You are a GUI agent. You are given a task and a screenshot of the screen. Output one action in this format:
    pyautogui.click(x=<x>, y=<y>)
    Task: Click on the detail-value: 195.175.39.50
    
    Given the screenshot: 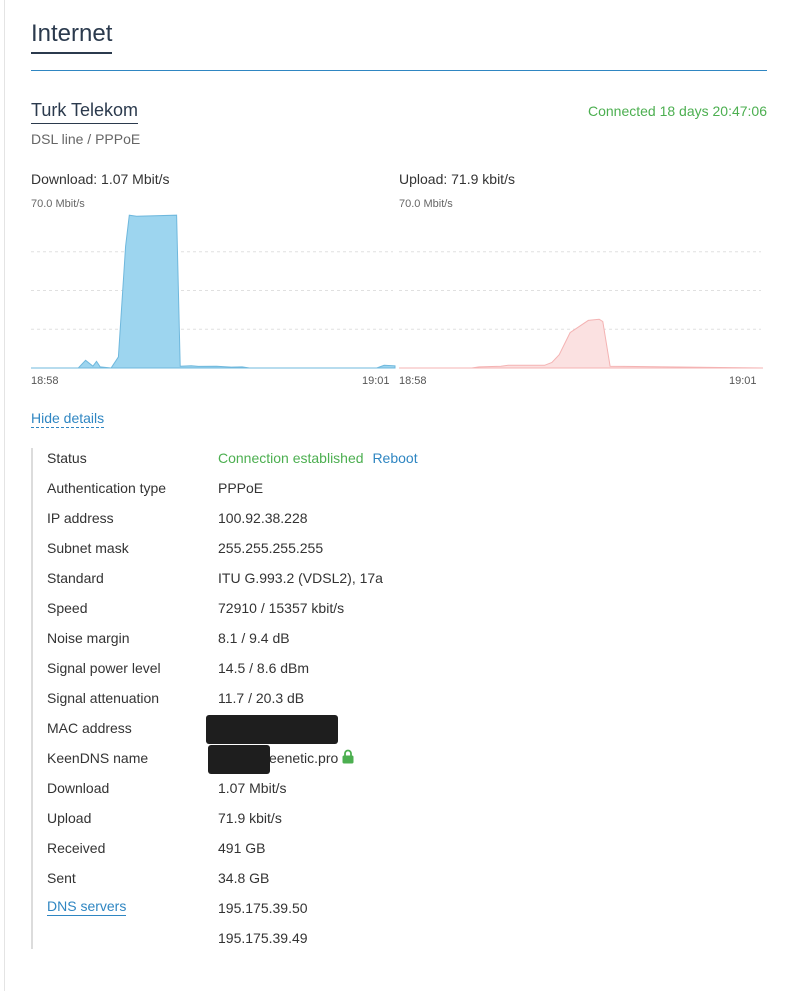 What is the action you would take?
    pyautogui.click(x=263, y=908)
    